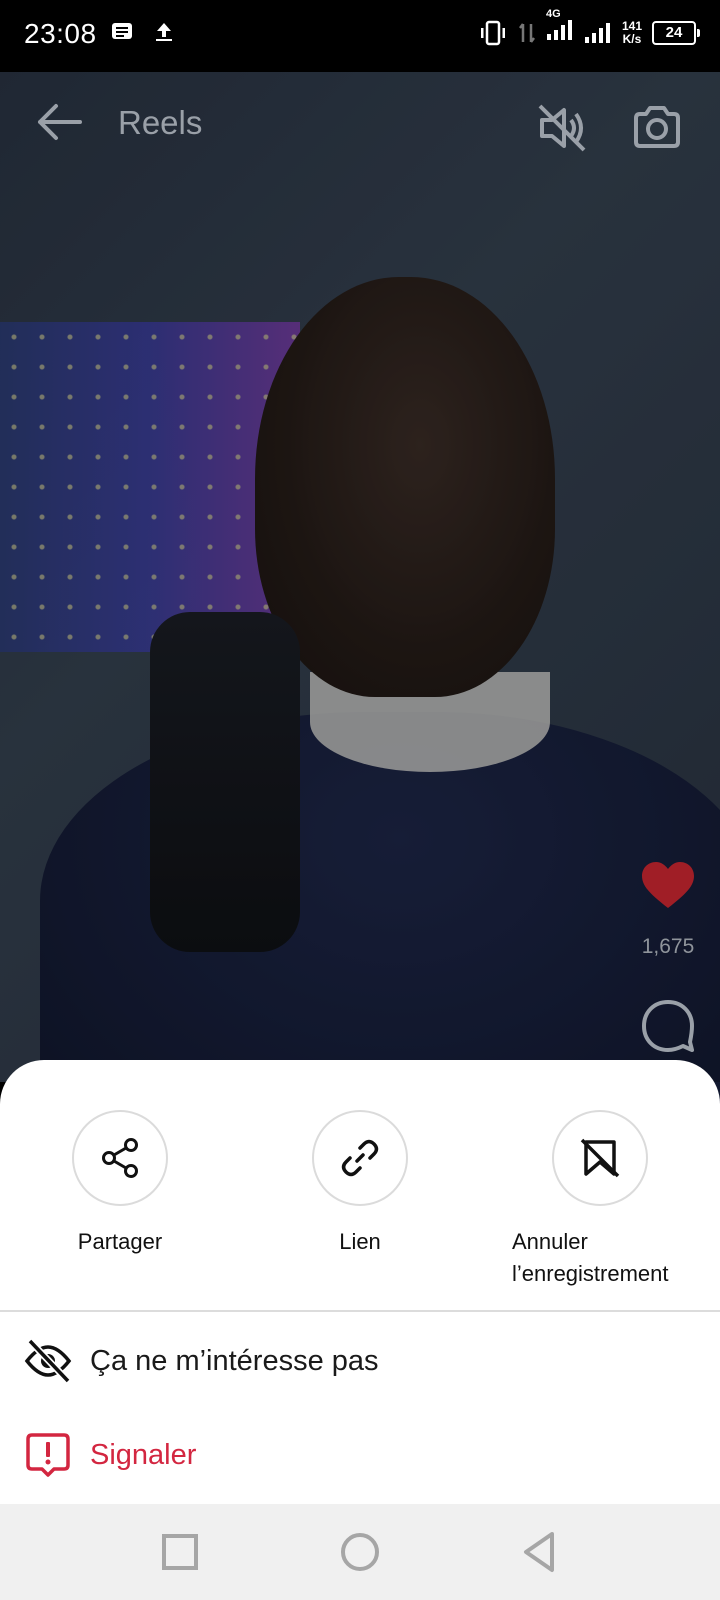 Image resolution: width=720 pixels, height=1600 pixels. Describe the element at coordinates (668, 886) in the screenshot. I see `heart-icon` at that location.